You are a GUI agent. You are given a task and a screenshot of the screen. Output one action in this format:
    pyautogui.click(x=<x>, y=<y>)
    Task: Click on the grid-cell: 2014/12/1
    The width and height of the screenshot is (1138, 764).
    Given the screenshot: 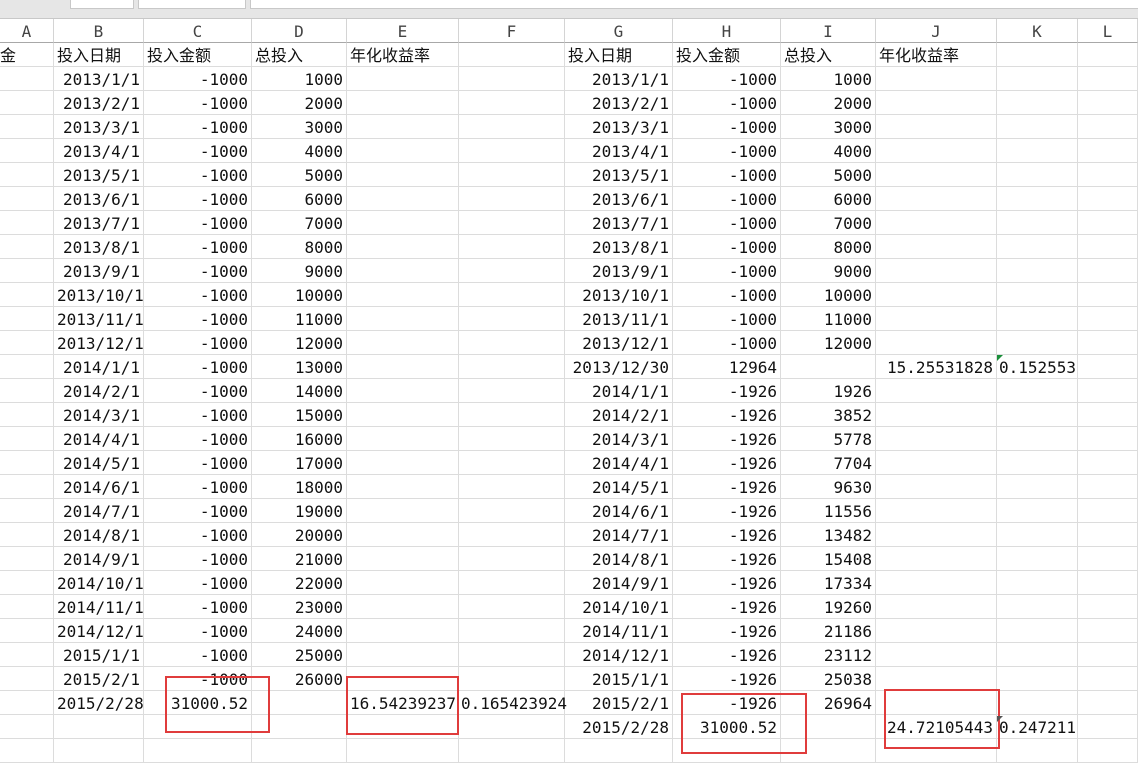 What is the action you would take?
    pyautogui.click(x=99, y=631)
    